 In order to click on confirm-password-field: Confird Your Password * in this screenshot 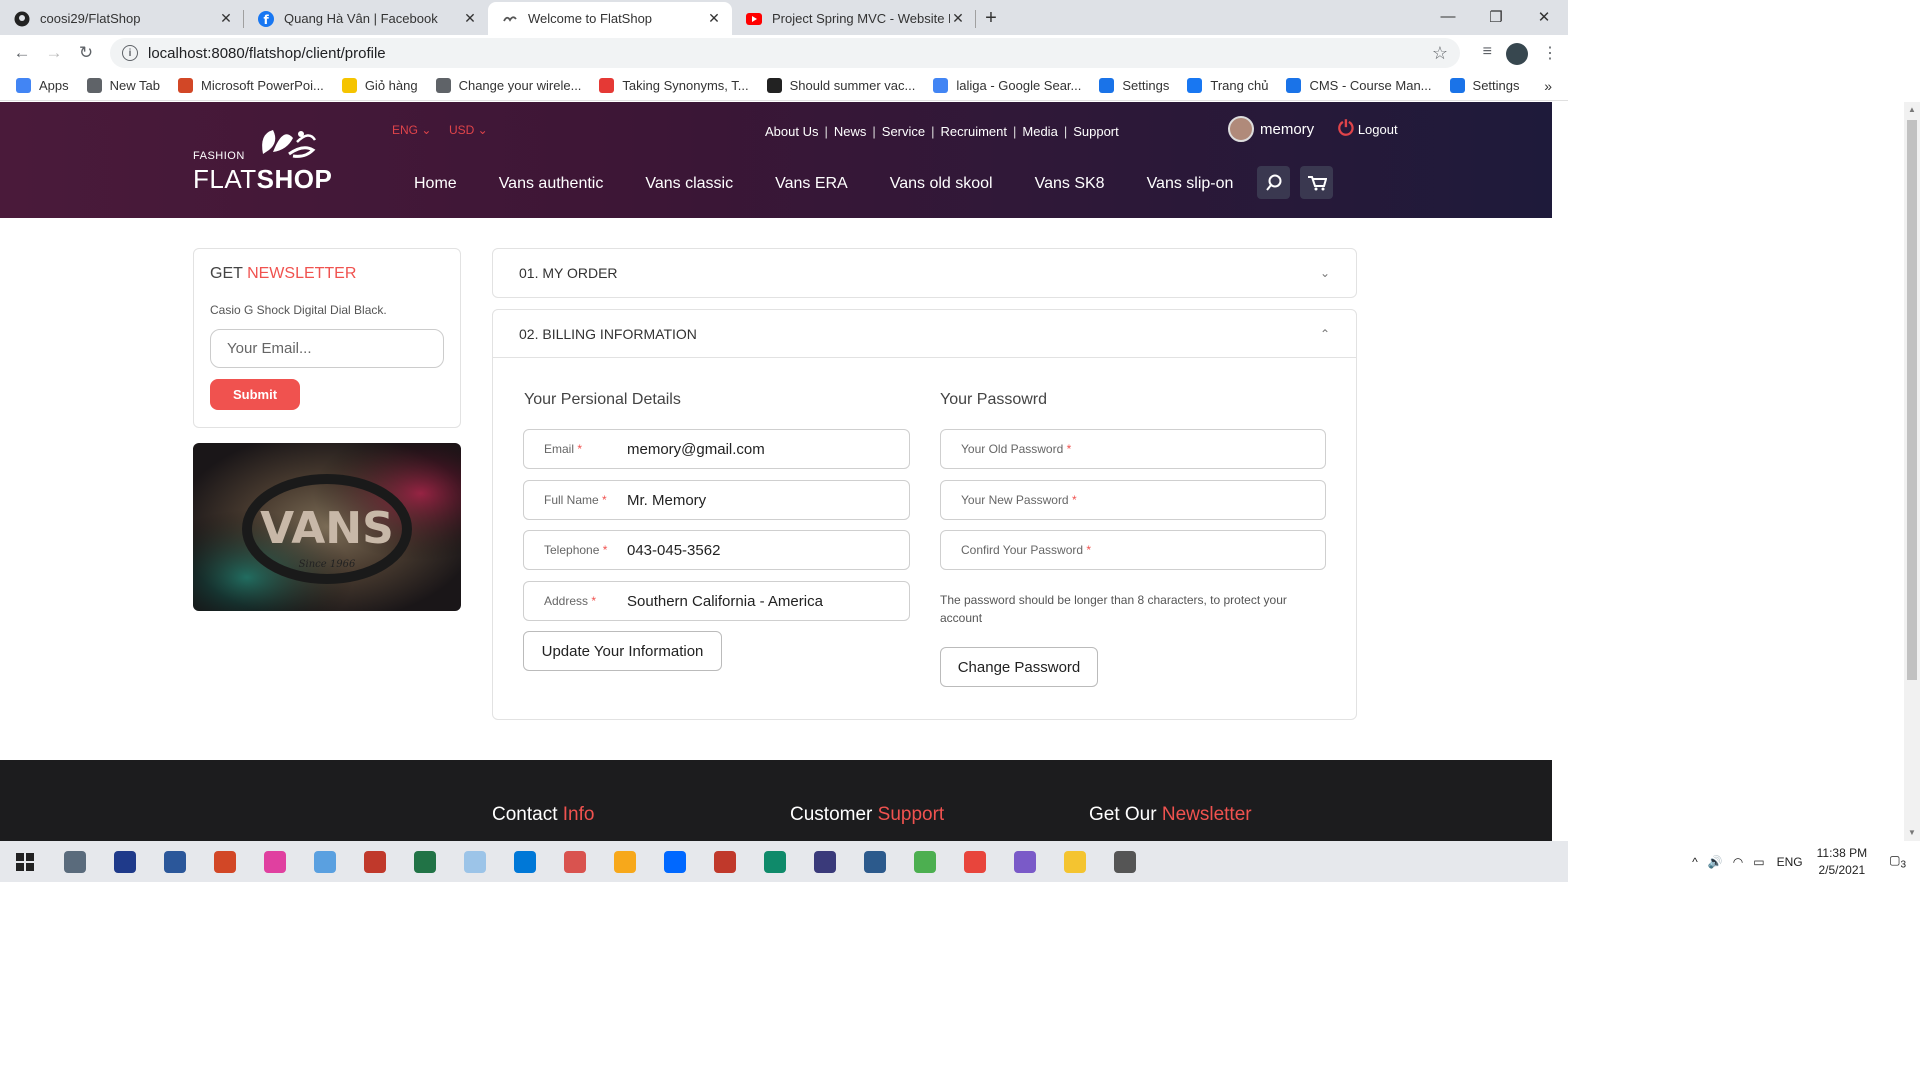, I will do `click(1133, 550)`.